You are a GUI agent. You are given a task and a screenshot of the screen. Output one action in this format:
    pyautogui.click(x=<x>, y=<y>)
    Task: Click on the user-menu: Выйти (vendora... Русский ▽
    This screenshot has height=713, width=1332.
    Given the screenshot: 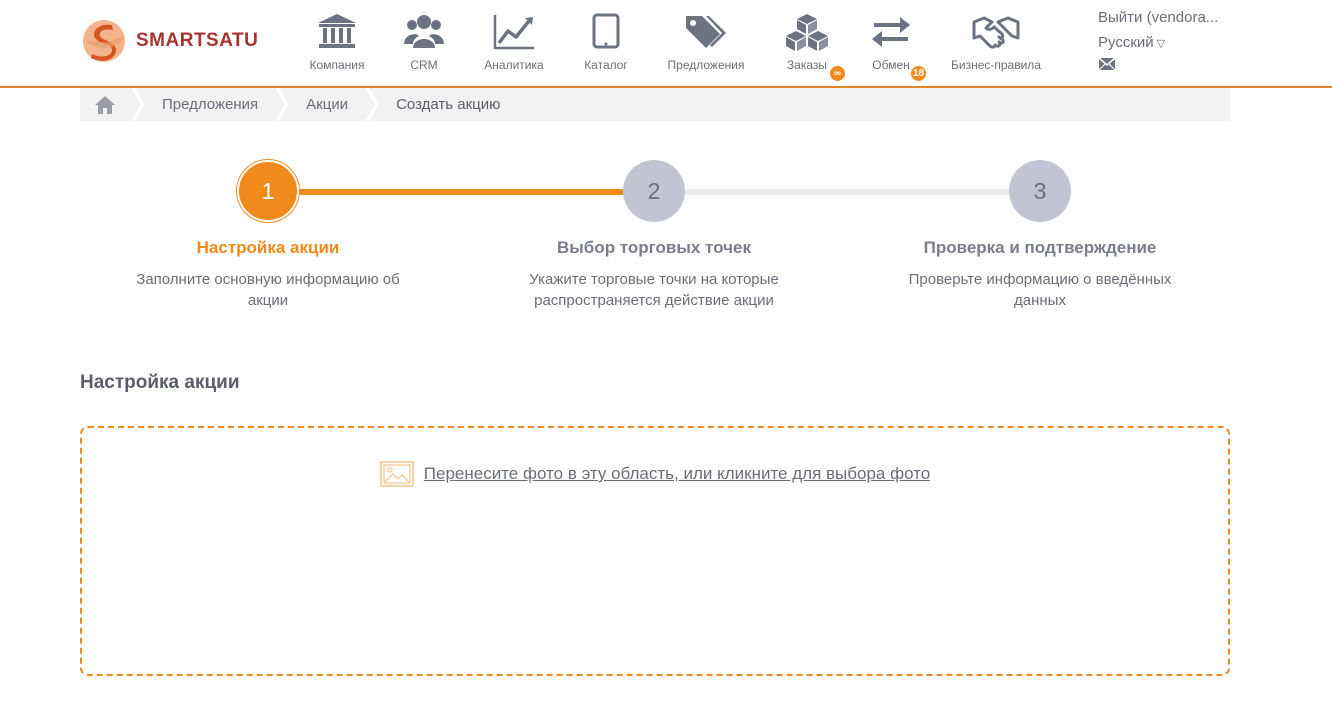 What is the action you would take?
    pyautogui.click(x=1162, y=40)
    